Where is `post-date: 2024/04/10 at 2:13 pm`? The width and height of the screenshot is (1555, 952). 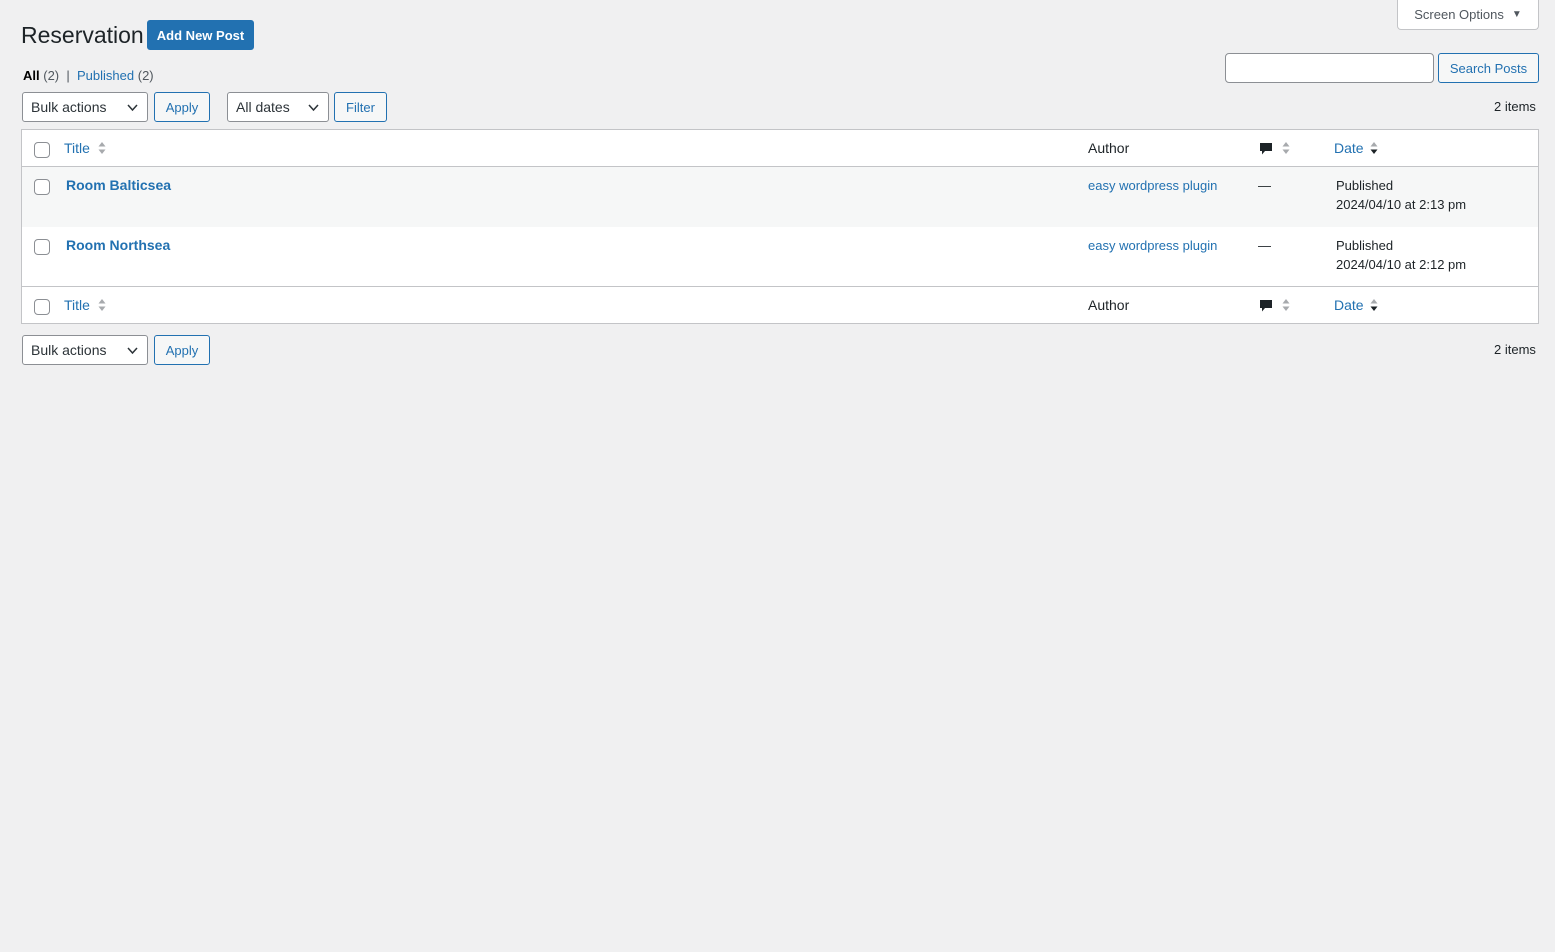 post-date: 2024/04/10 at 2:13 pm is located at coordinates (1401, 204).